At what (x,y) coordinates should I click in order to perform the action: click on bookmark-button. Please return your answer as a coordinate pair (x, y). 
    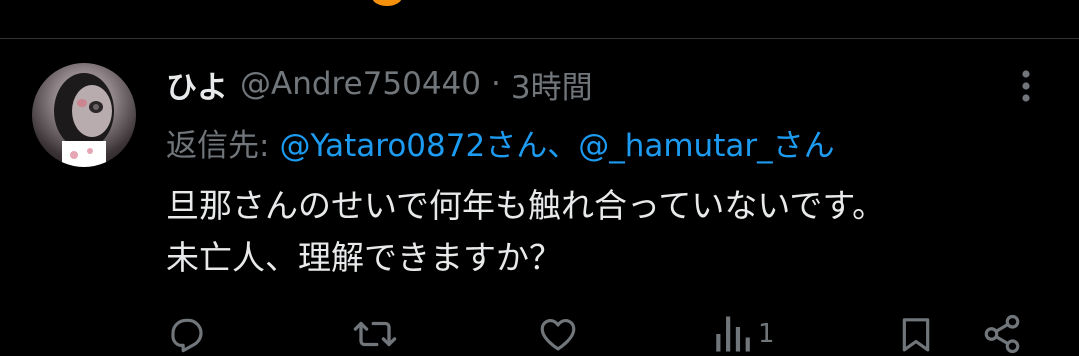
    Looking at the image, I should click on (916, 334).